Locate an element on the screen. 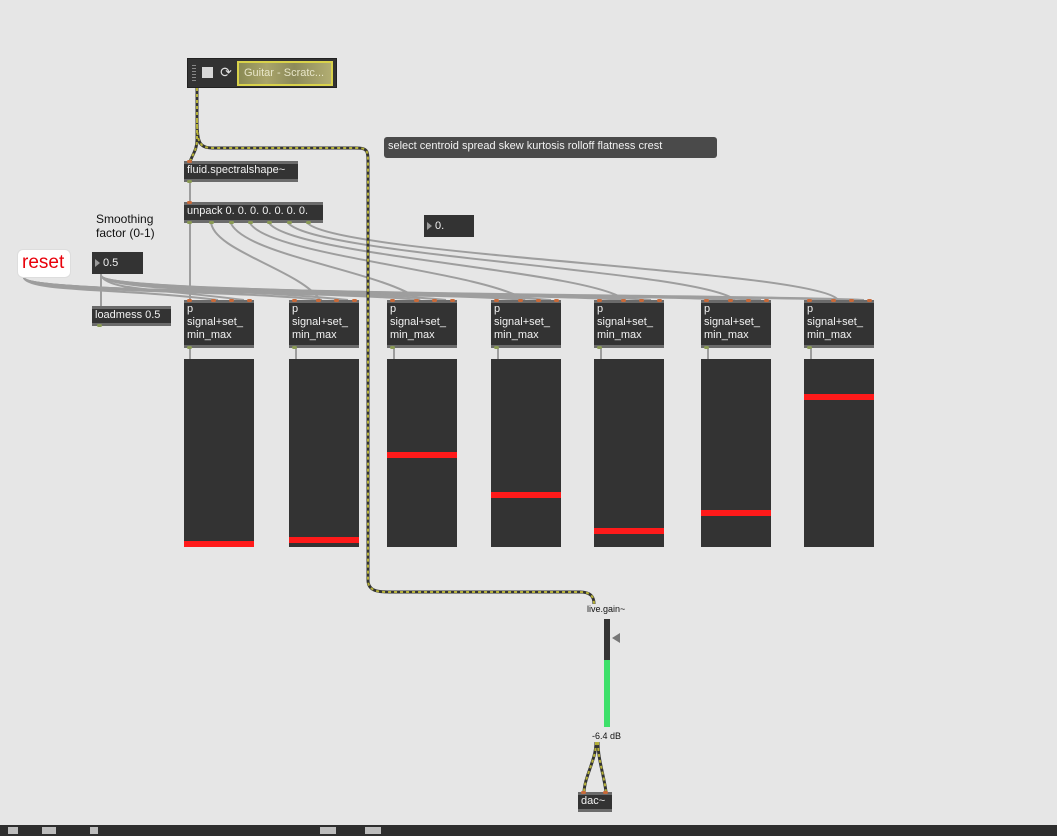  bottom-toolbar is located at coordinates (528, 830).